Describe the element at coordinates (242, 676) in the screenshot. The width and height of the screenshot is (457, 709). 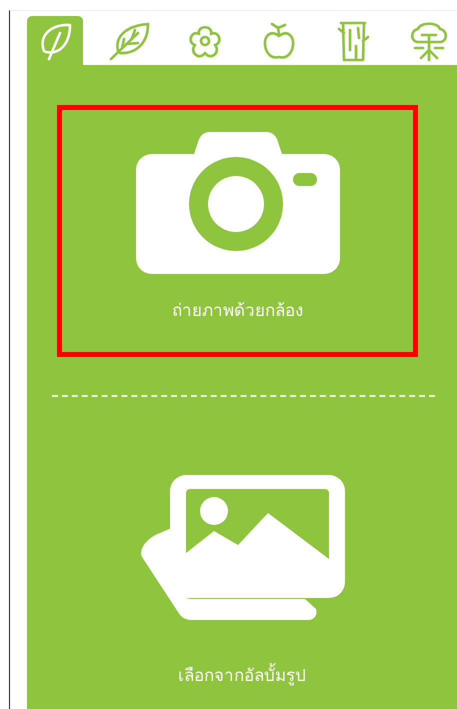
I see `option-label: เลือกจากอัลบั้มรูป` at that location.